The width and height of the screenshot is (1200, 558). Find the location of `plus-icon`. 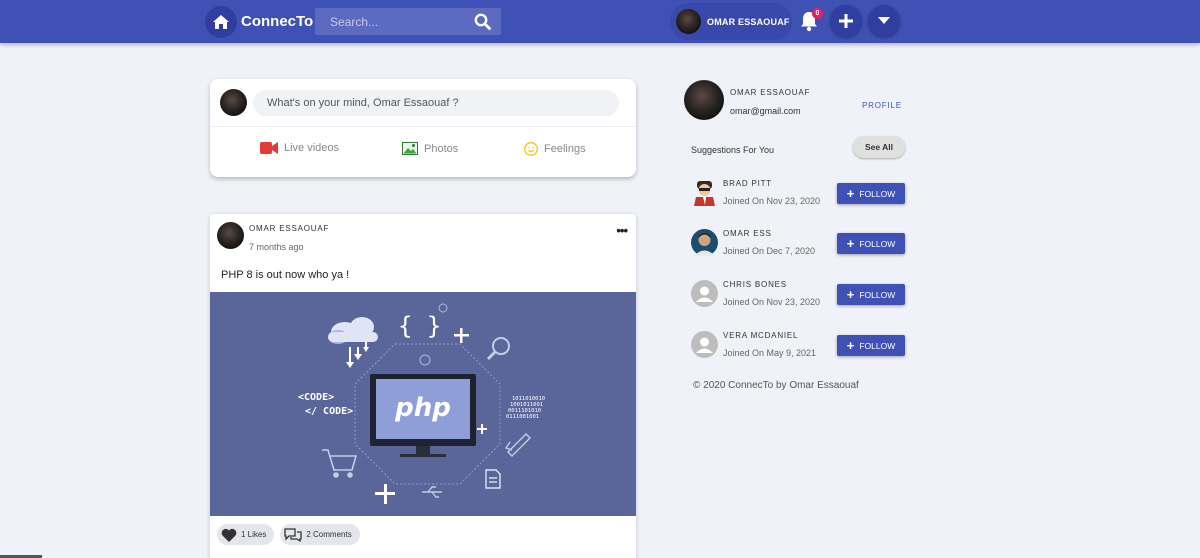

plus-icon is located at coordinates (846, 21).